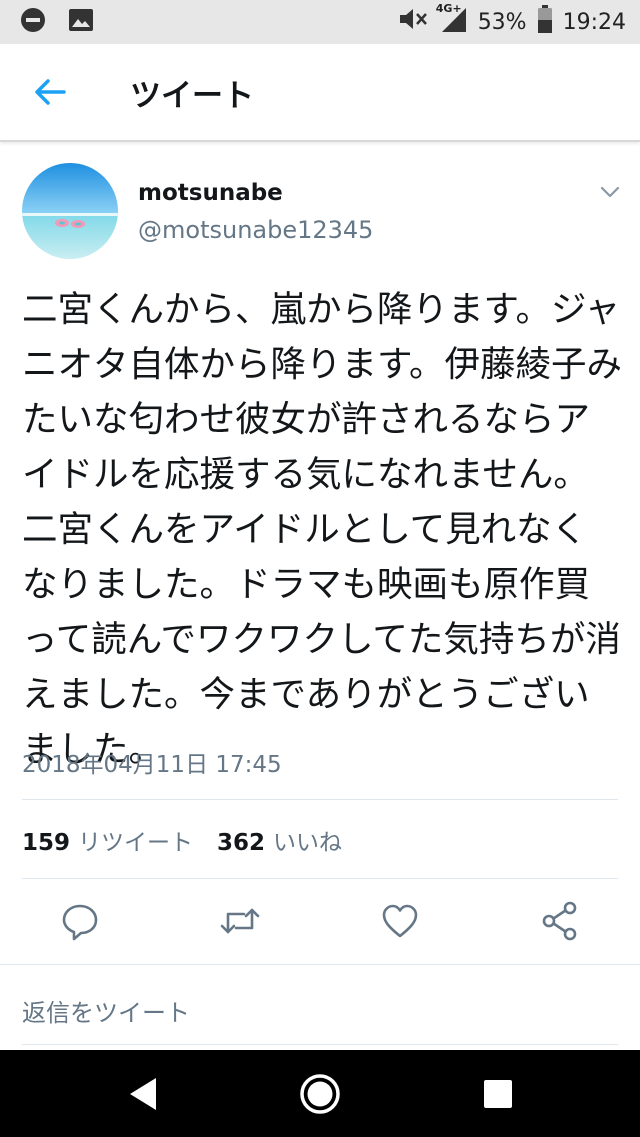 Image resolution: width=640 pixels, height=1137 pixels. I want to click on reply-icon, so click(80, 922).